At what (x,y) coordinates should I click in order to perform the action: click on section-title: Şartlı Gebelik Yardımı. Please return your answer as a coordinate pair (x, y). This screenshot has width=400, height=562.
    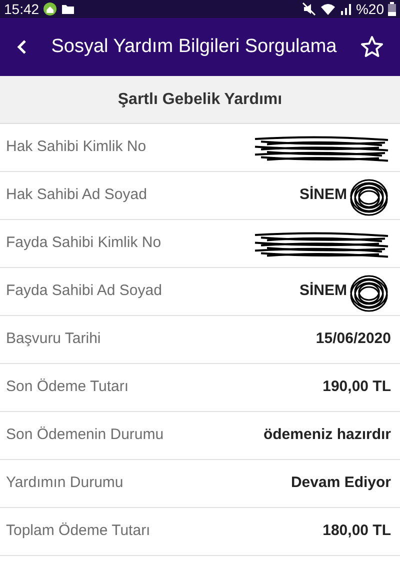
    Looking at the image, I should click on (200, 100).